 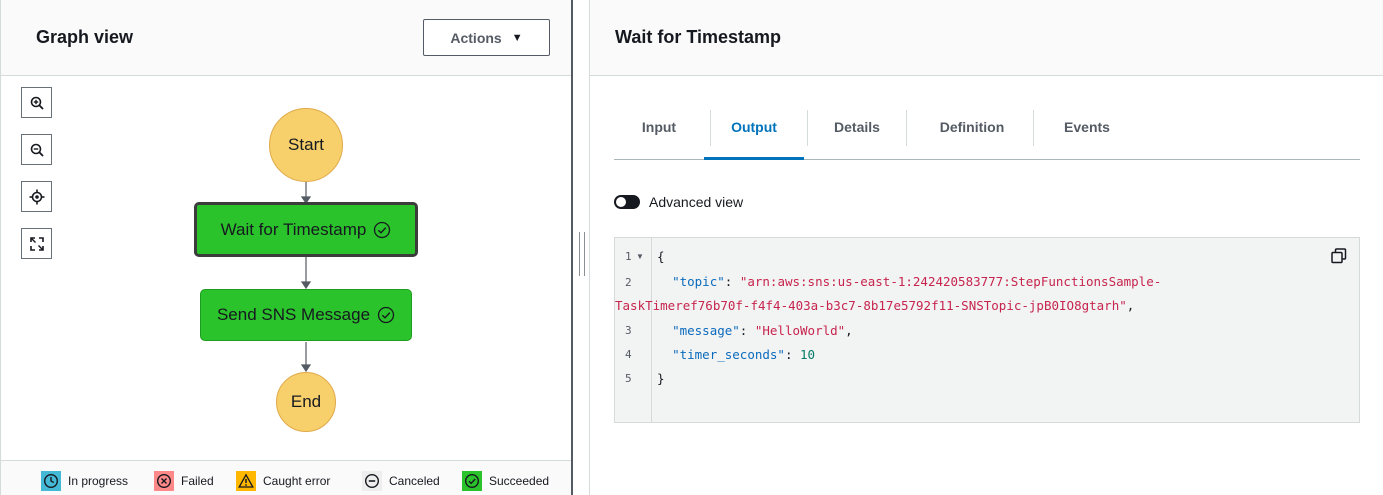 What do you see at coordinates (627, 202) in the screenshot?
I see `advanced-view-toggle` at bounding box center [627, 202].